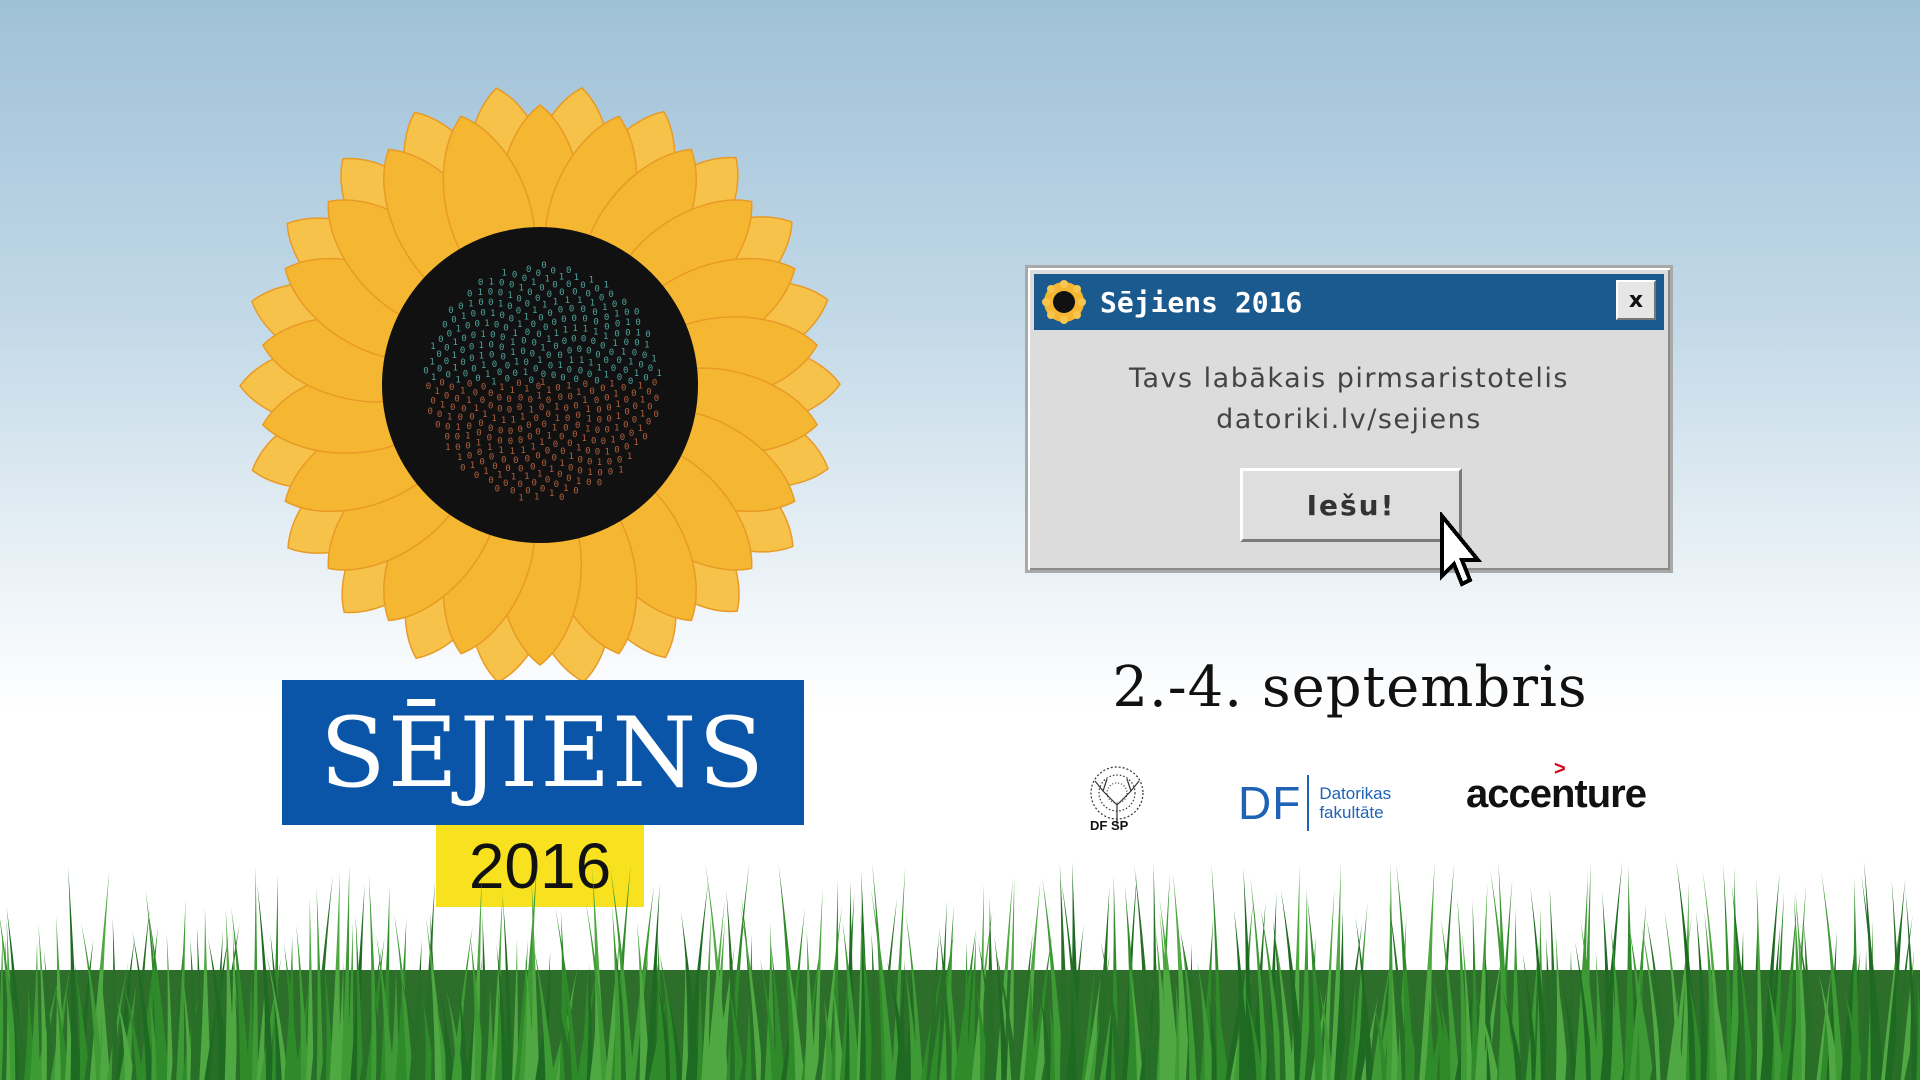 Image resolution: width=1920 pixels, height=1080 pixels. What do you see at coordinates (1349, 302) in the screenshot?
I see `dialog-titlebar: Sējiens 2016 x` at bounding box center [1349, 302].